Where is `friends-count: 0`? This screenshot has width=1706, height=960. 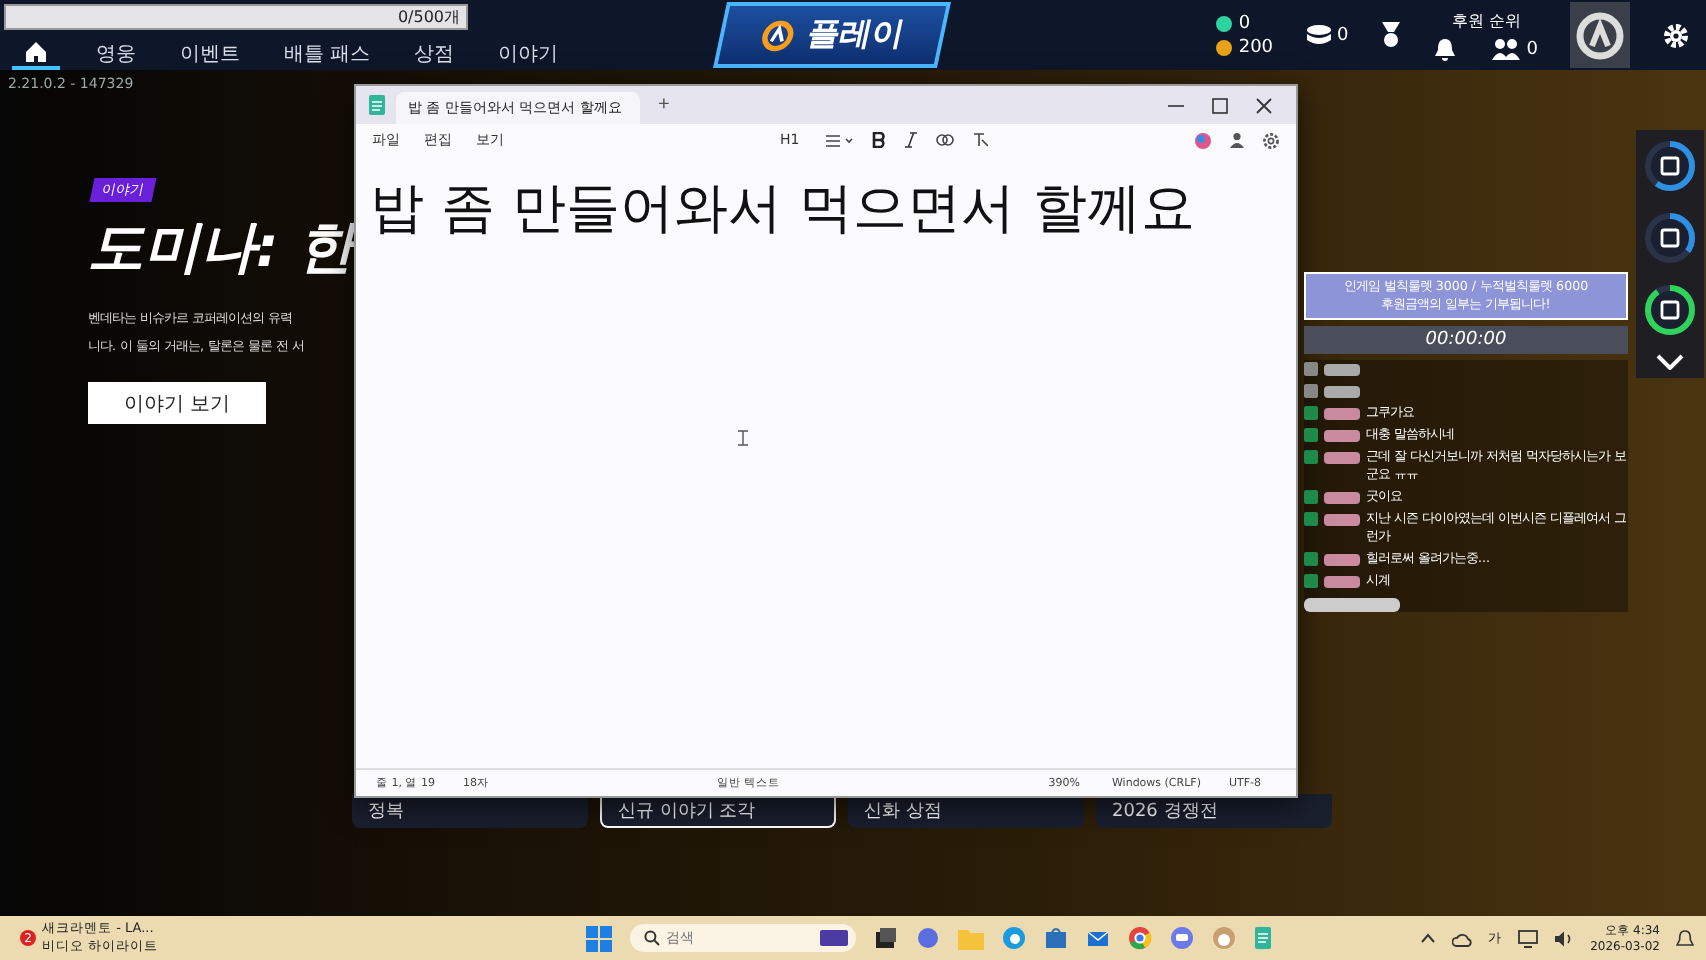 friends-count: 0 is located at coordinates (1532, 49).